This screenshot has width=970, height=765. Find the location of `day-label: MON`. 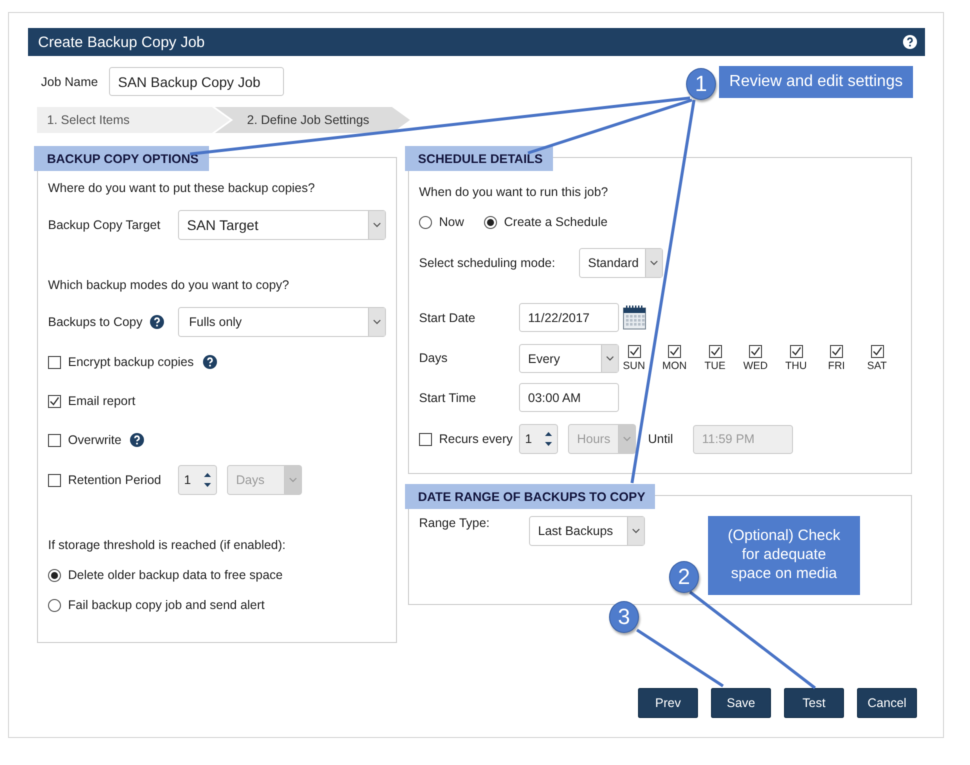

day-label: MON is located at coordinates (674, 366).